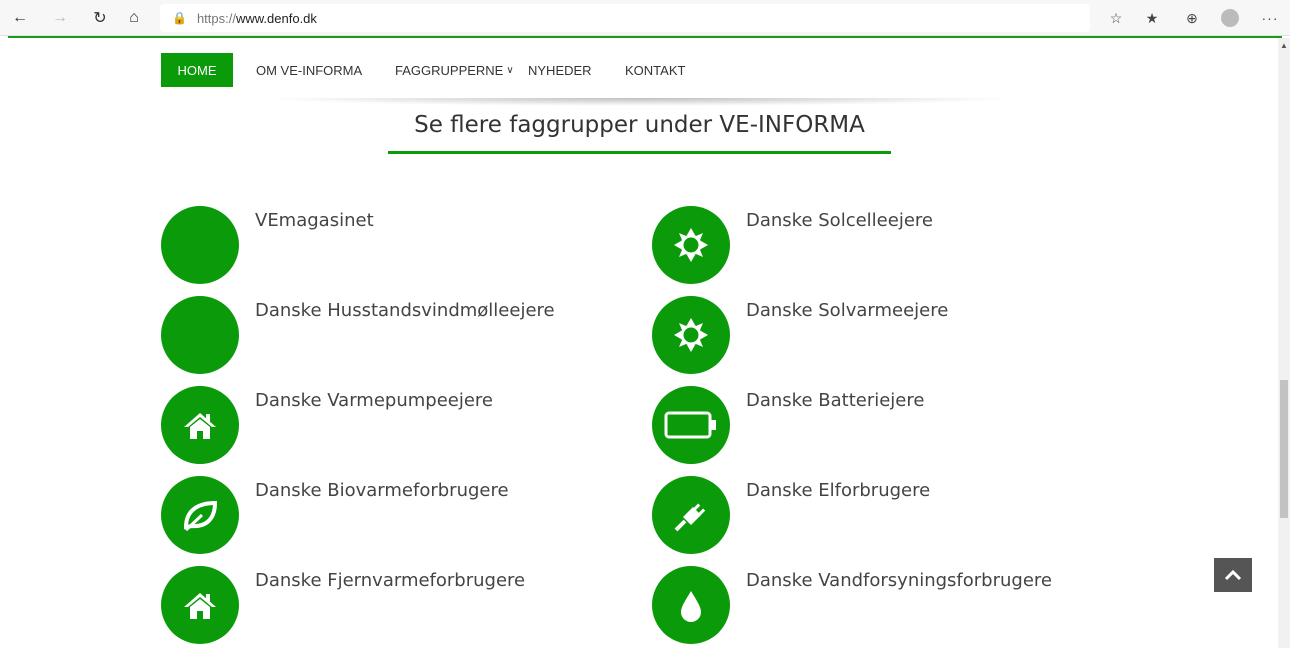 The height and width of the screenshot is (648, 1290). Describe the element at coordinates (899, 580) in the screenshot. I see `group-label: Danske Vandforsyningsforbrugere` at that location.